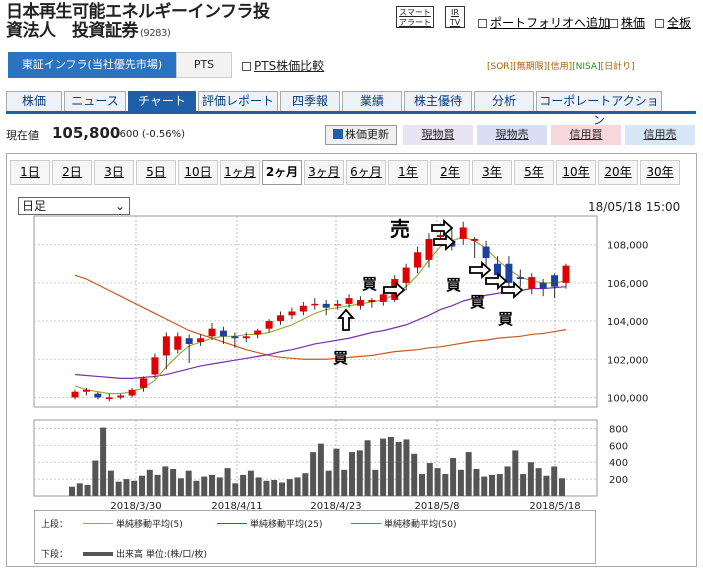 This screenshot has width=703, height=569. I want to click on volume-tick-label: 200, so click(618, 480).